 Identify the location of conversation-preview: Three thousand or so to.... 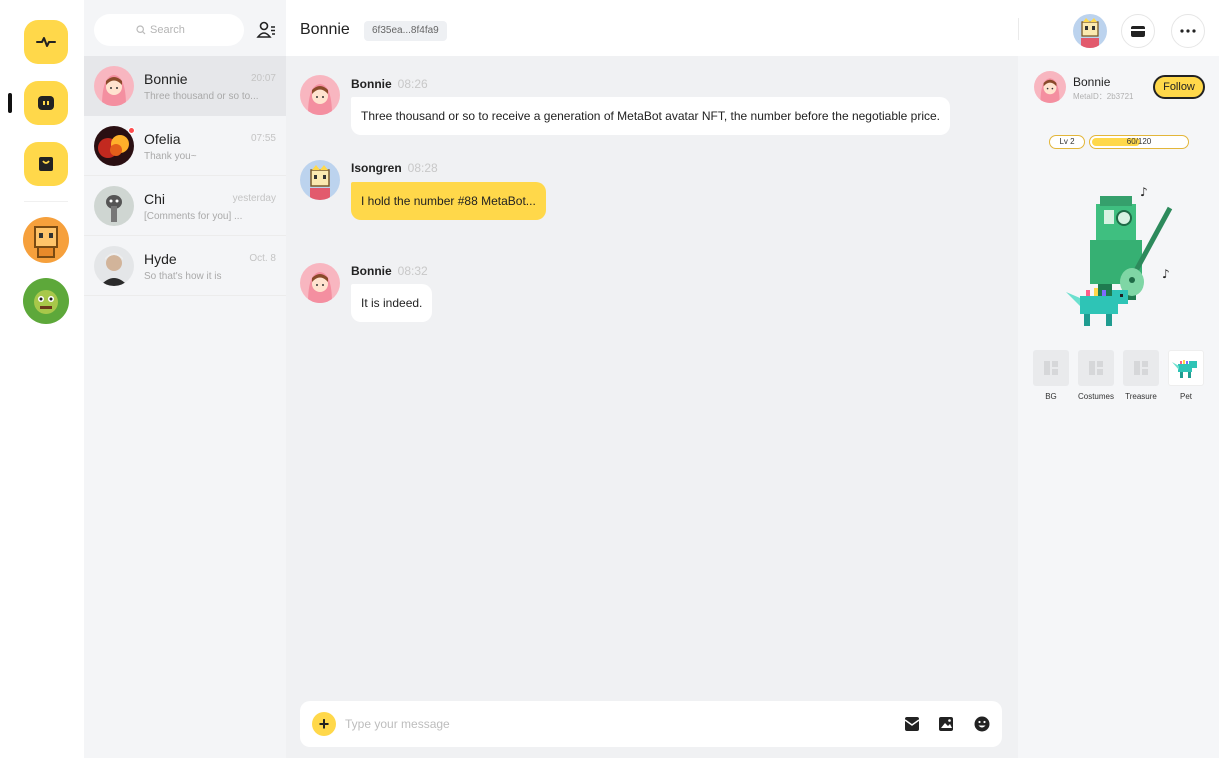
(201, 96).